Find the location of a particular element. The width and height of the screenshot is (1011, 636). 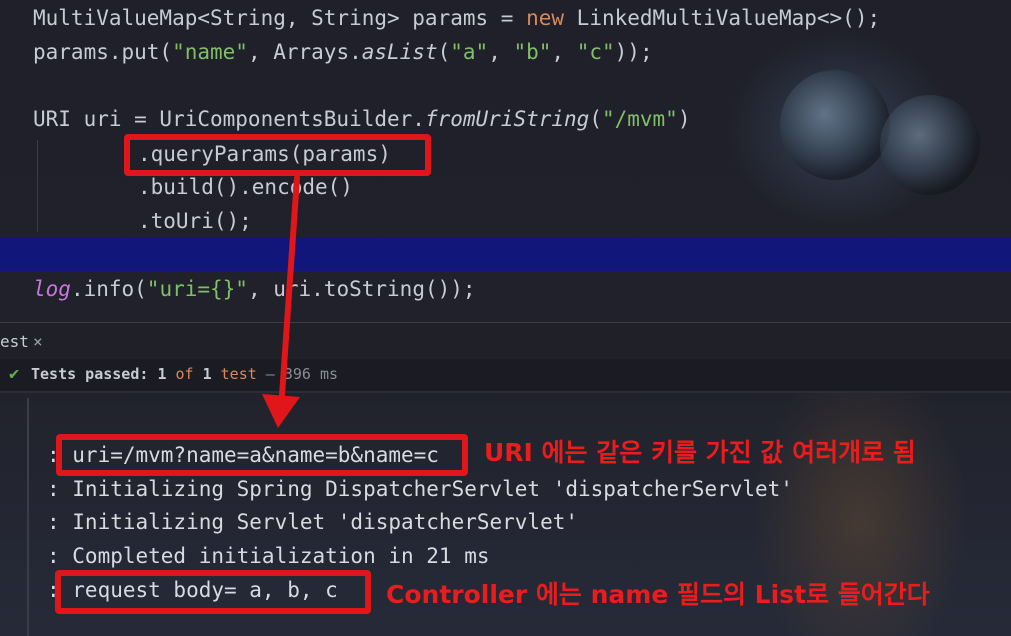

arrow-shaft is located at coordinates (289, 287).